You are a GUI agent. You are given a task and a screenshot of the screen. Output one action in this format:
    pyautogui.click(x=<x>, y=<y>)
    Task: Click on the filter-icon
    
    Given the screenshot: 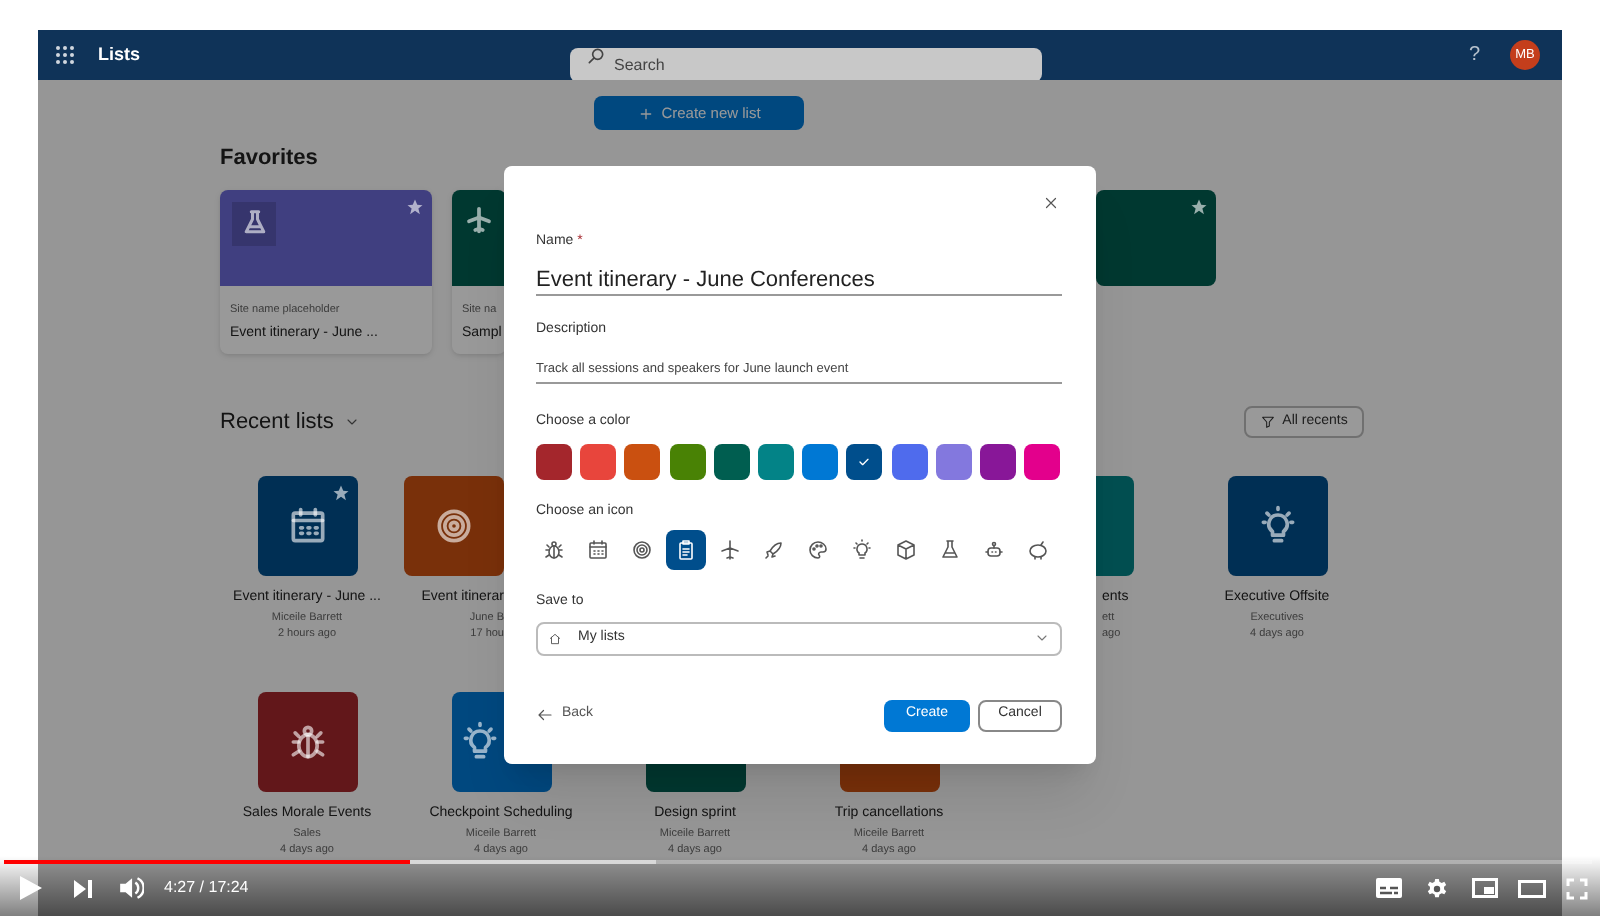 What is the action you would take?
    pyautogui.click(x=1268, y=421)
    